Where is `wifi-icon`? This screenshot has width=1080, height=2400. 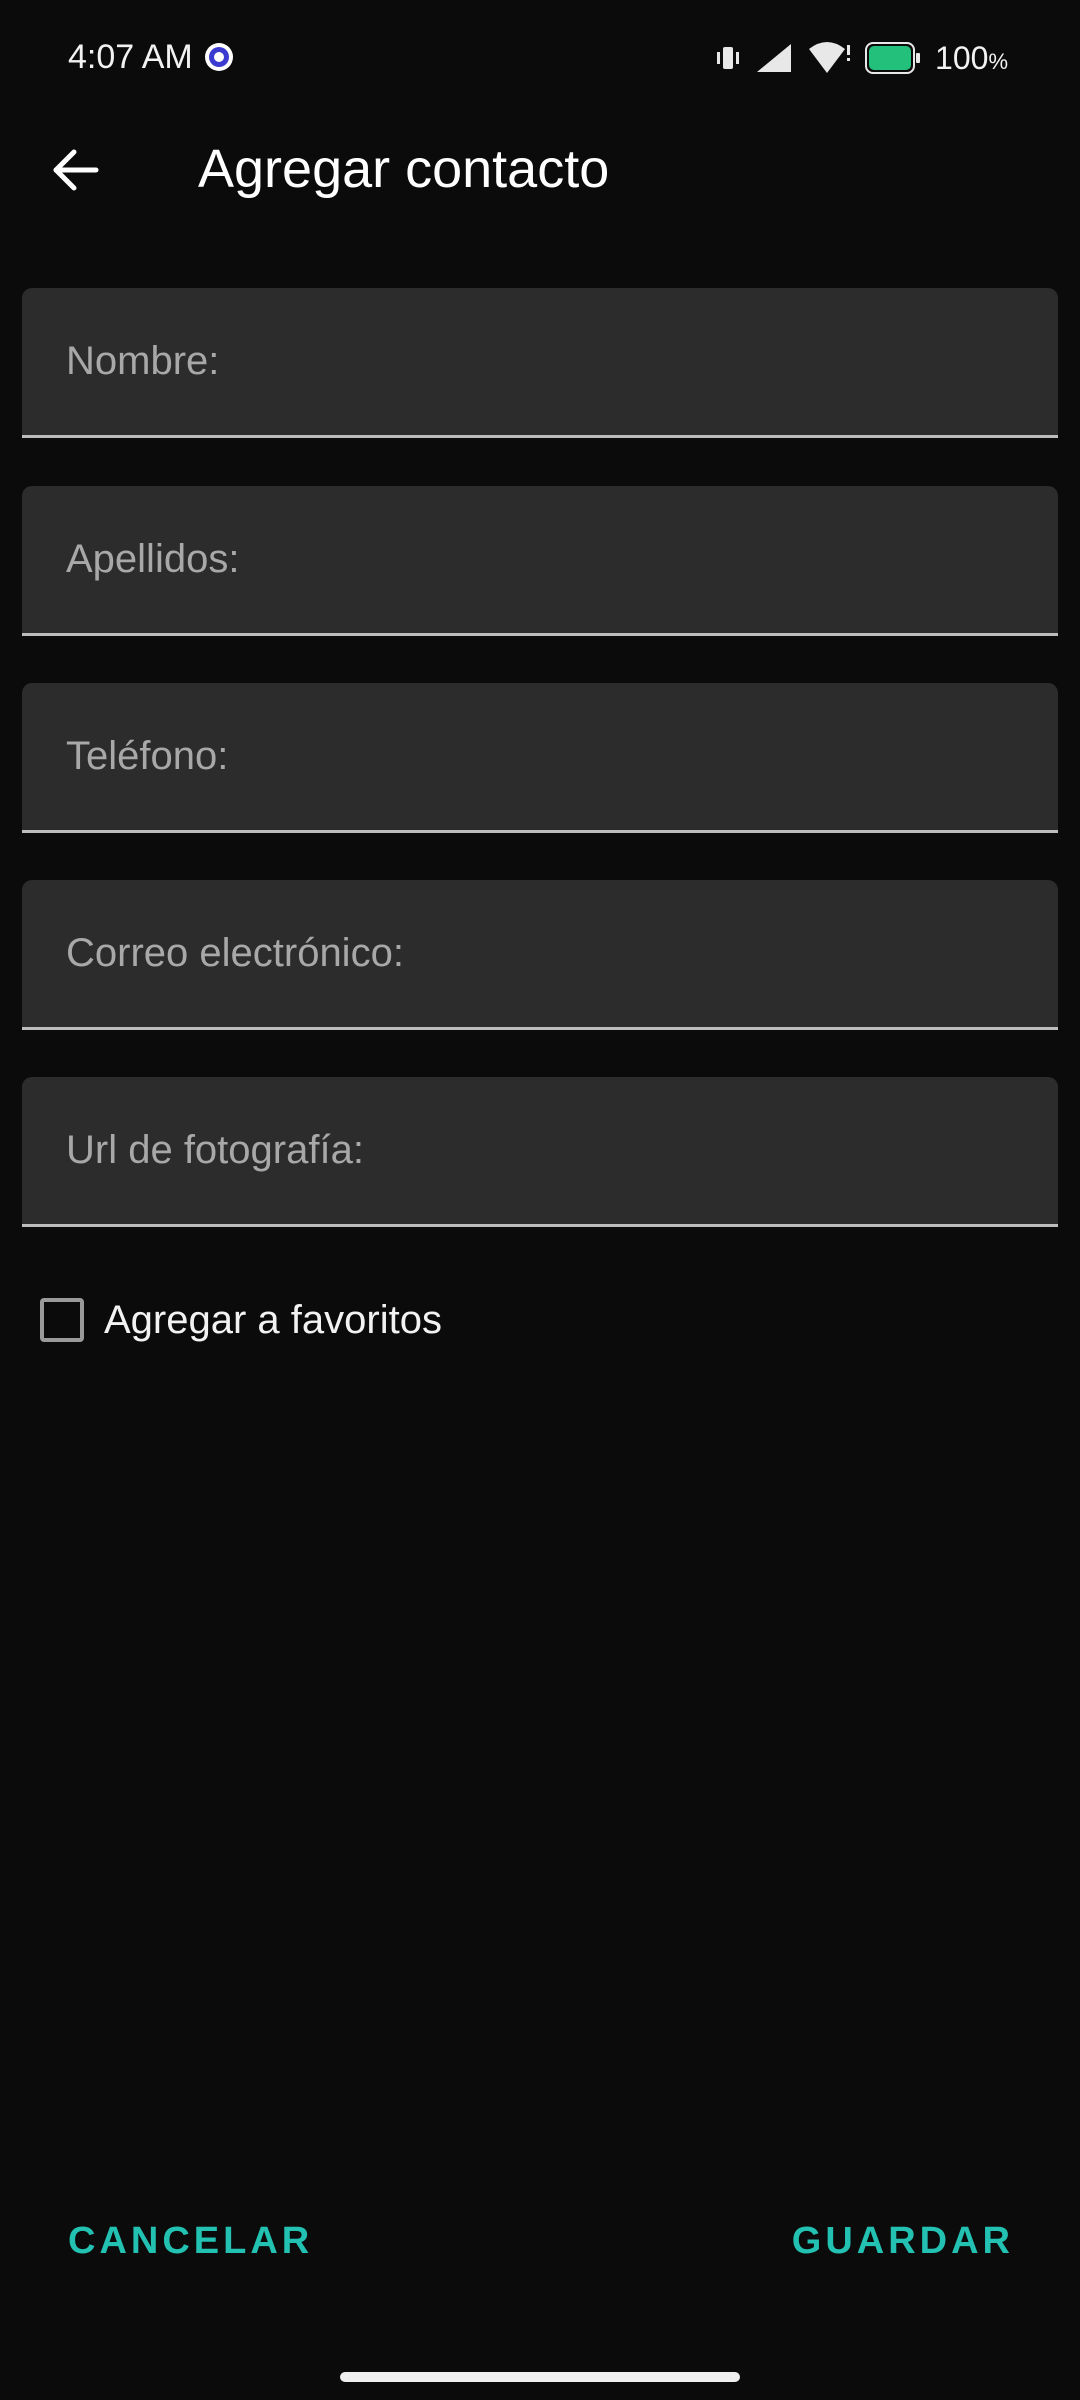 wifi-icon is located at coordinates (829, 58).